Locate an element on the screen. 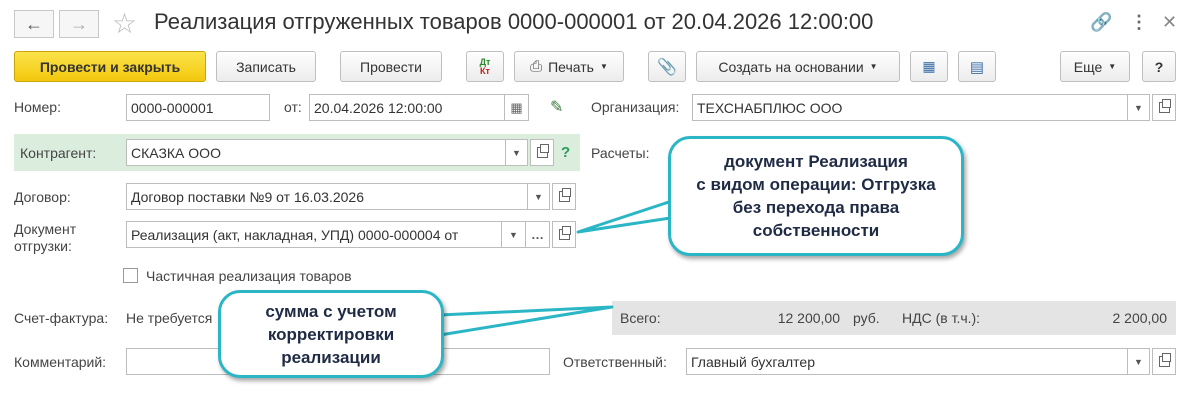 This screenshot has height=403, width=1200. bottom-callout-line2: корректировки is located at coordinates (331, 334).